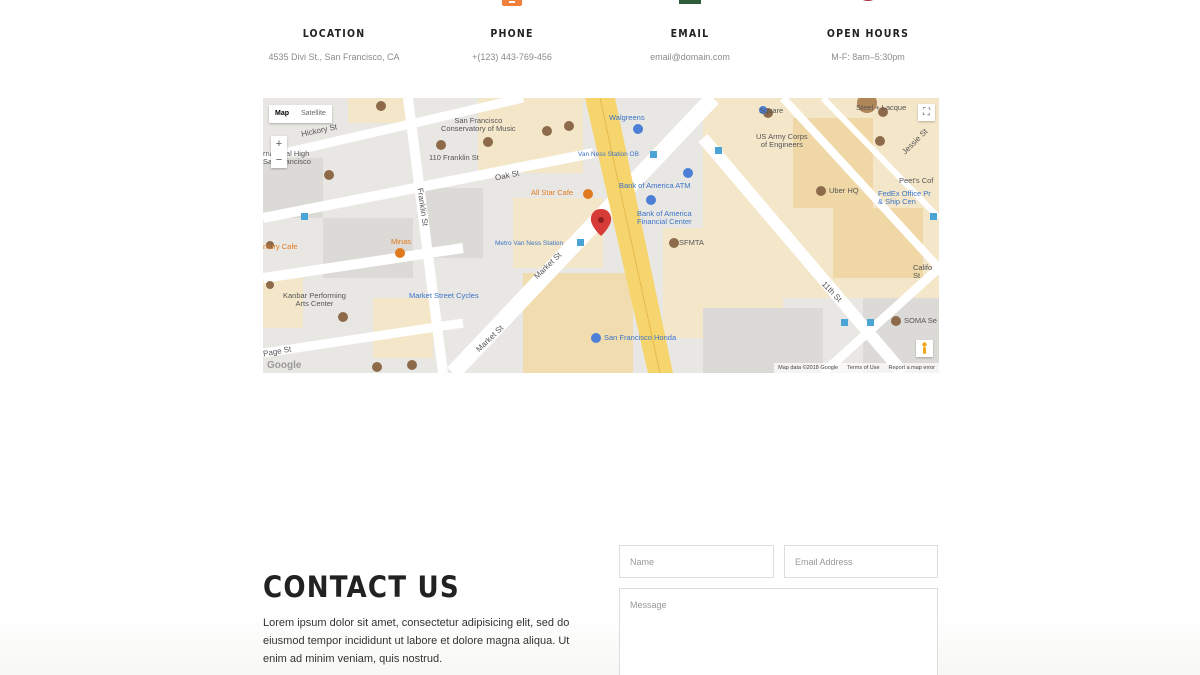 Image resolution: width=1200 pixels, height=675 pixels. I want to click on map-label: All Star Cafe, so click(552, 192).